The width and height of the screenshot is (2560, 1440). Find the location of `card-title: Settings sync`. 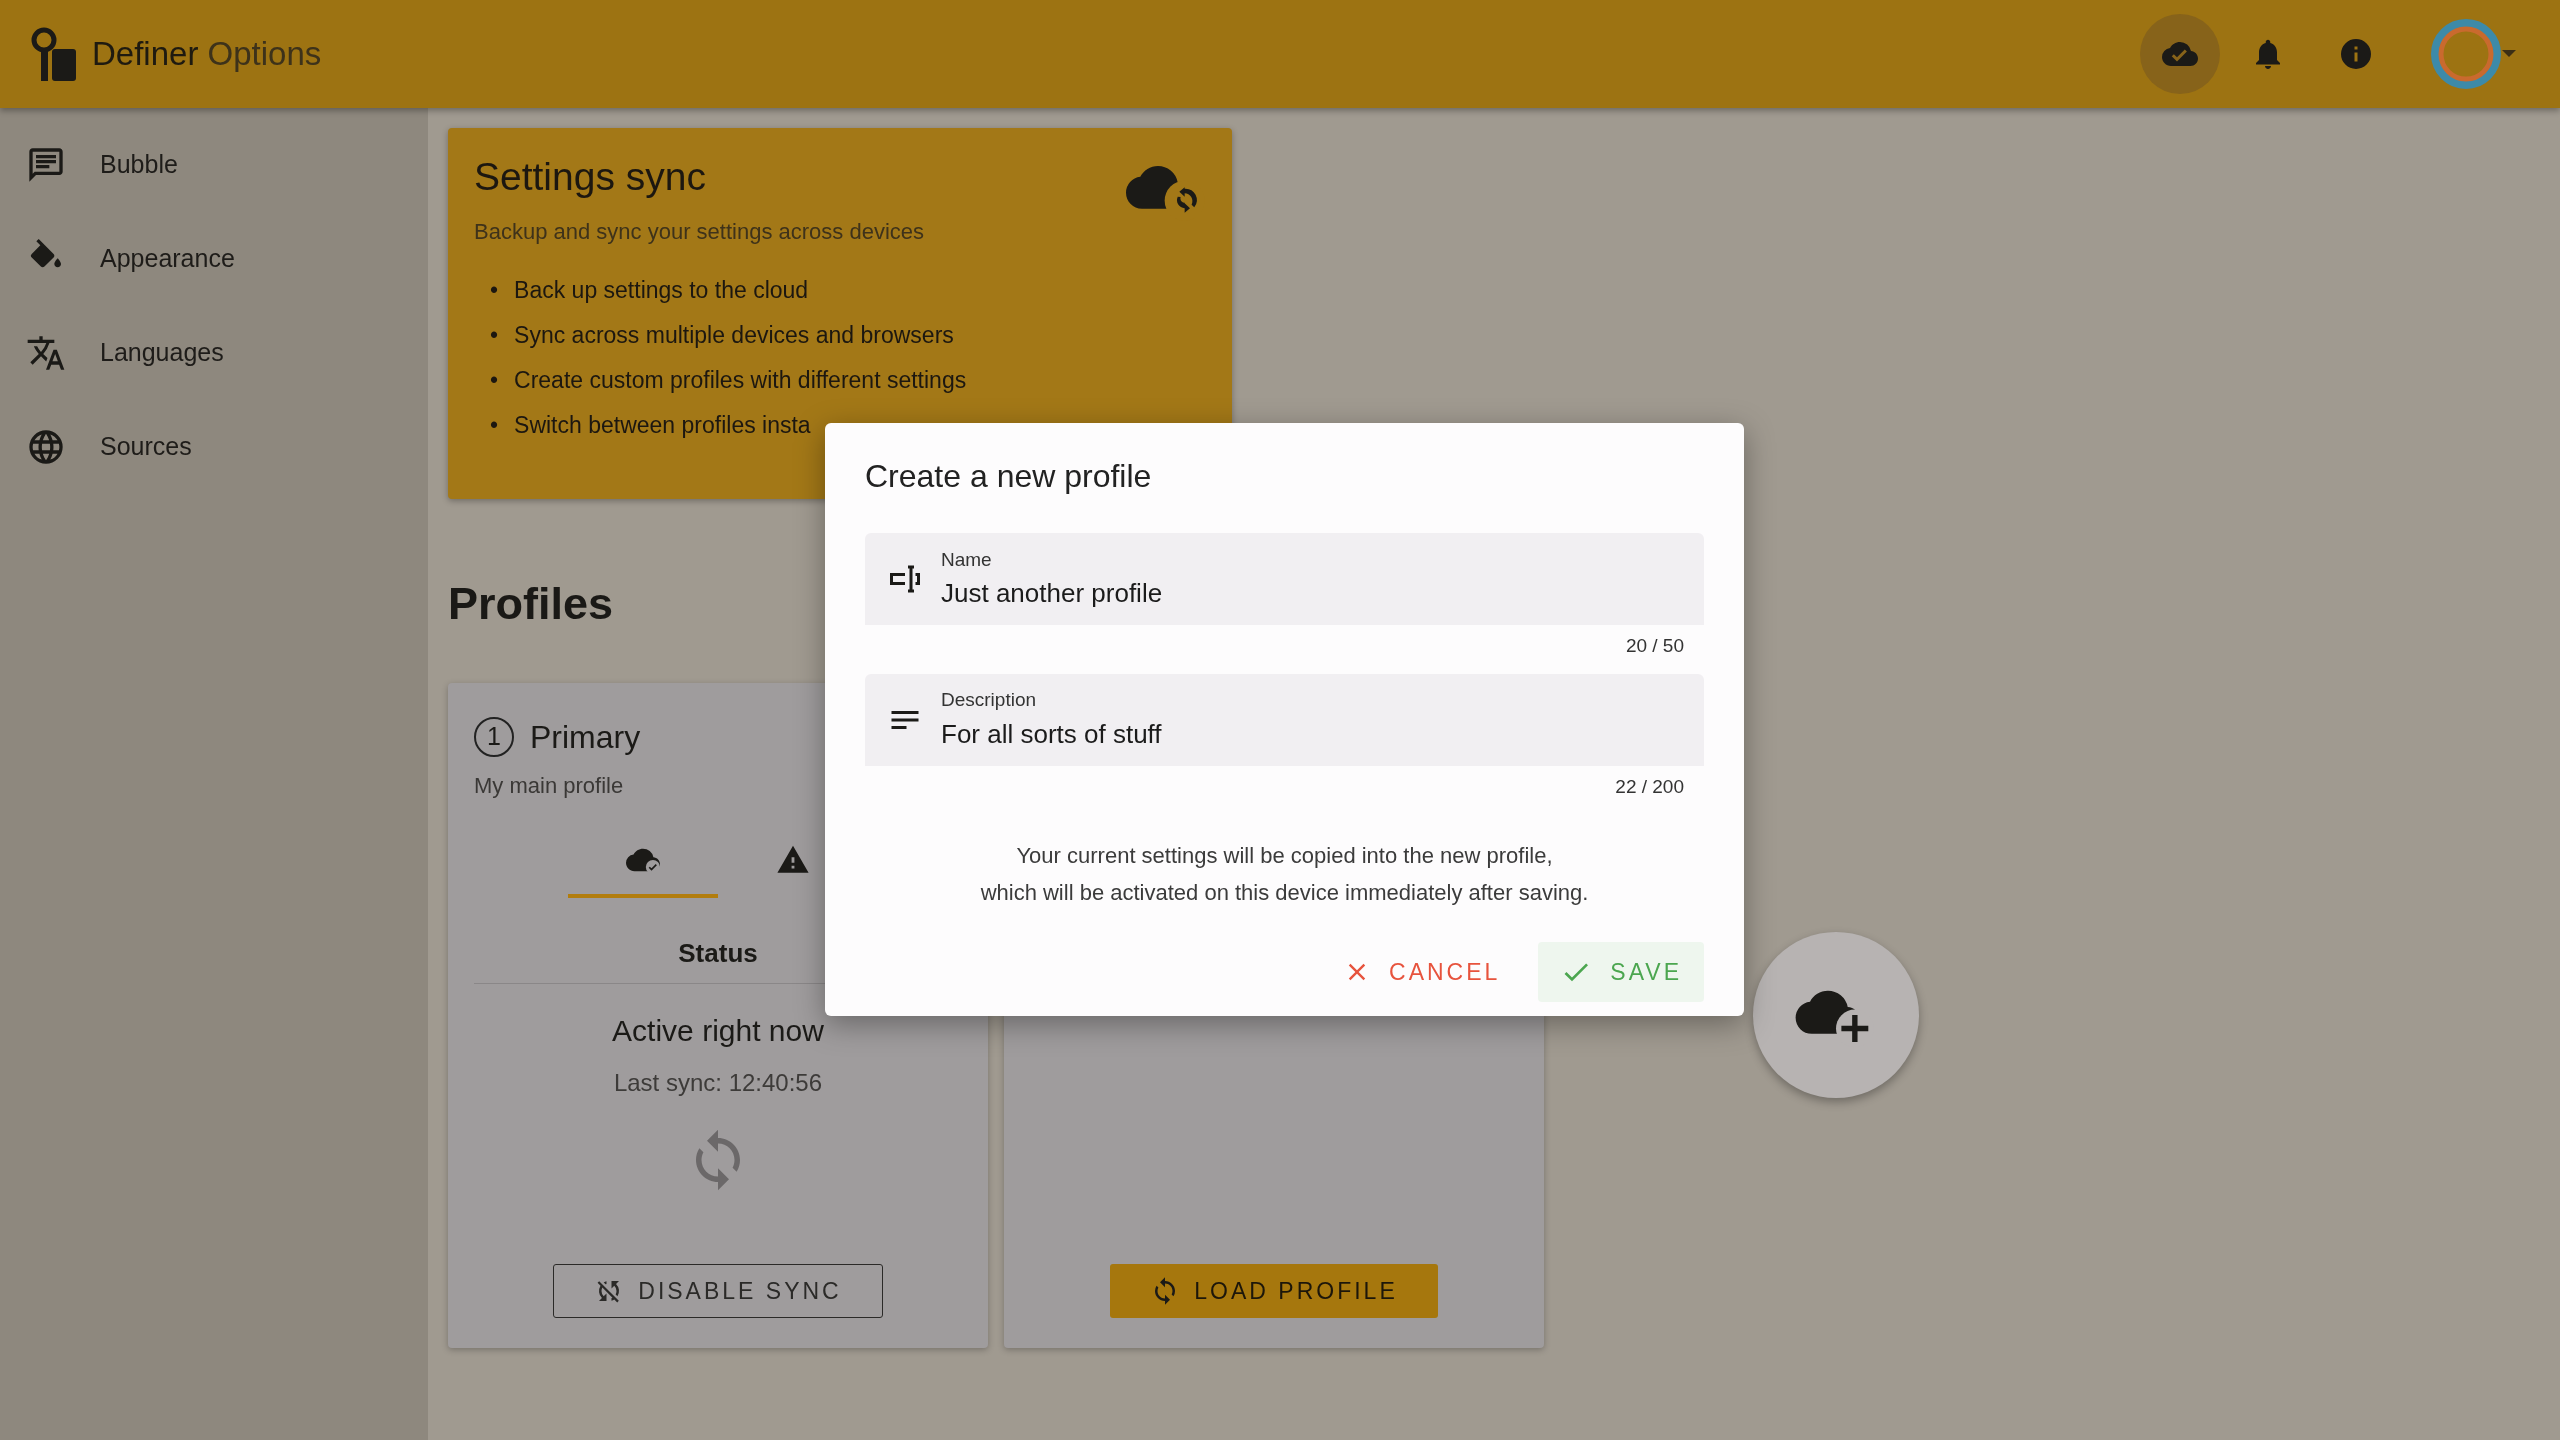

card-title: Settings sync is located at coordinates (590, 177).